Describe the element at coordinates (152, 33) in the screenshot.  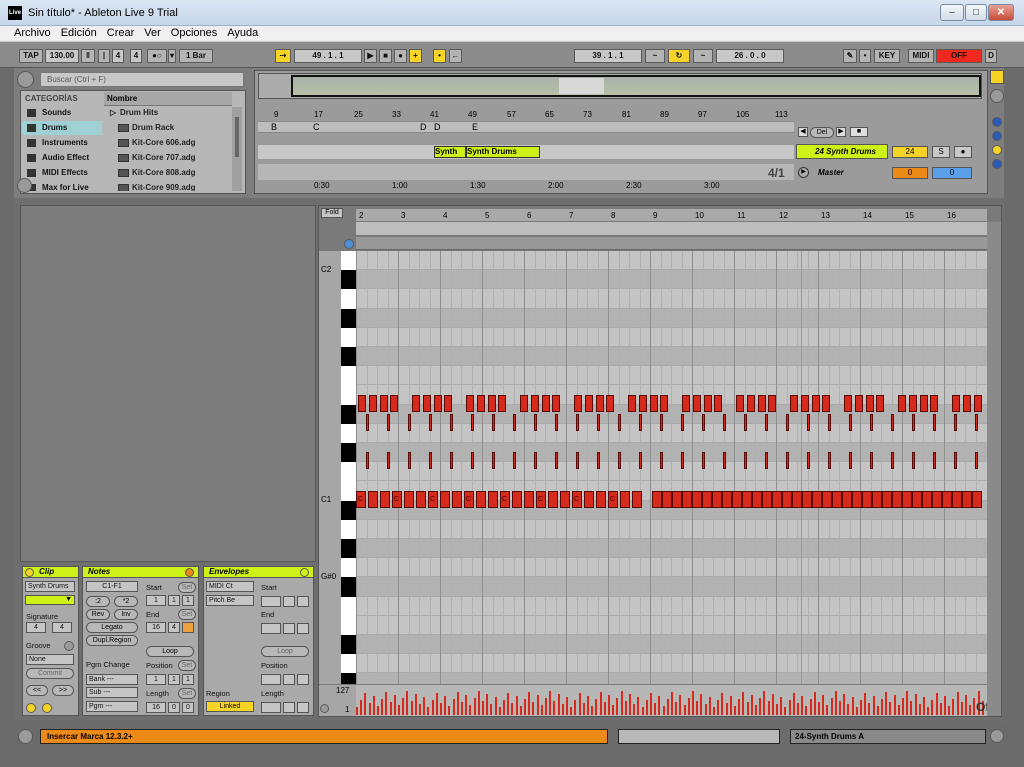
I see `menu-ver: Ver` at that location.